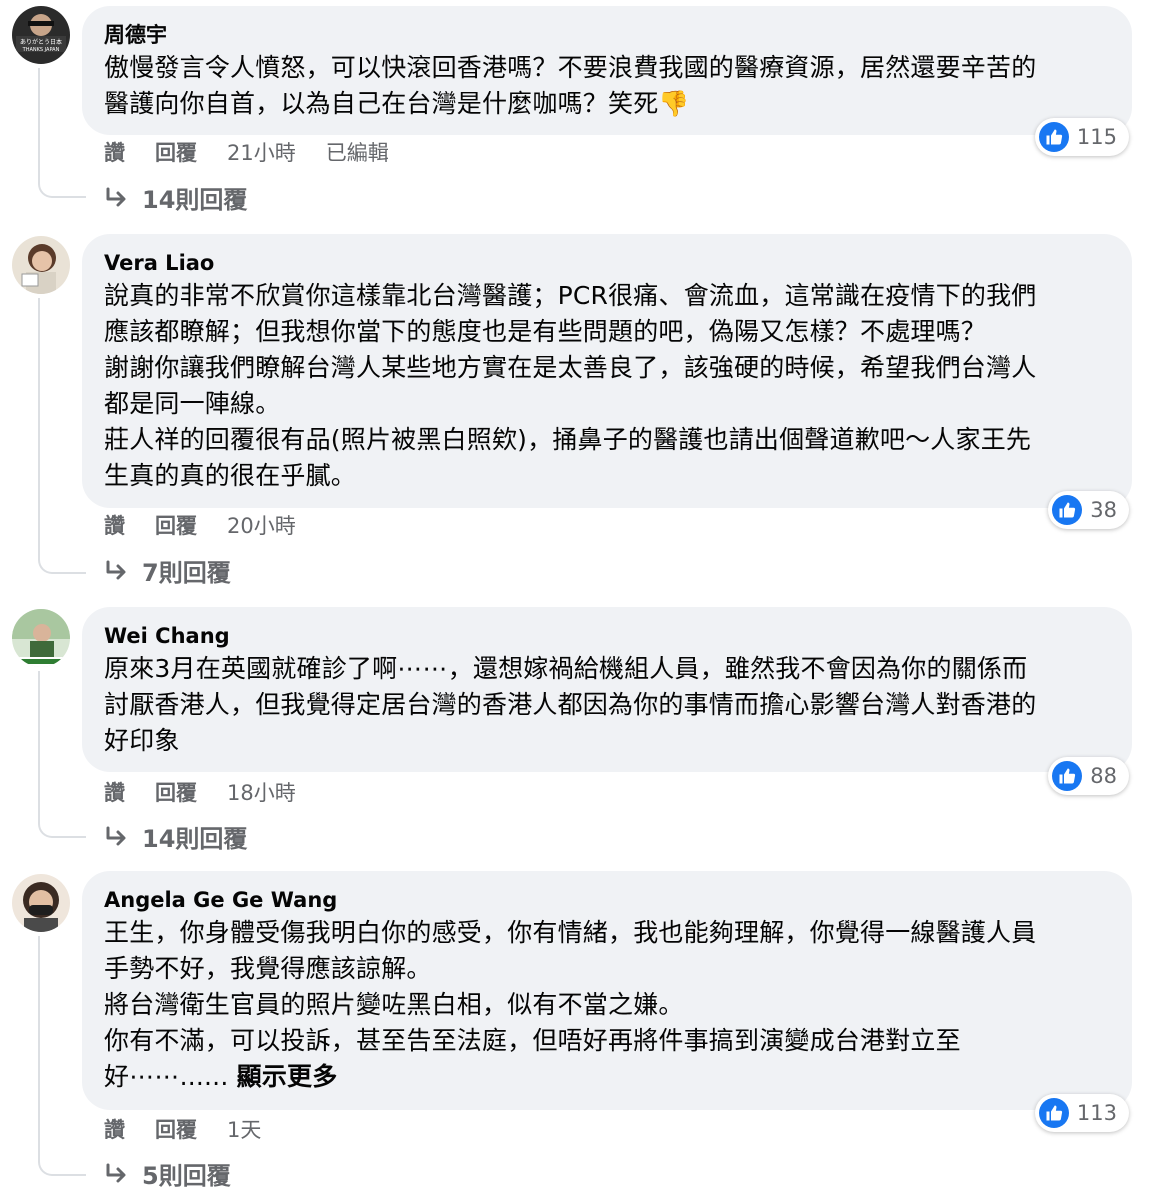 The width and height of the screenshot is (1155, 1198). Describe the element at coordinates (186, 1176) in the screenshot. I see `replies-count: 5則回覆` at that location.